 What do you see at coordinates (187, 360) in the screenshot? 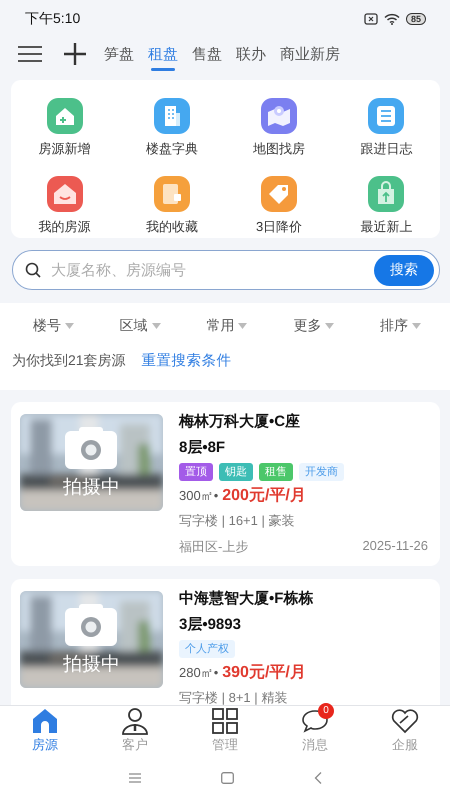
I see `reset-link: 重置搜索条件` at bounding box center [187, 360].